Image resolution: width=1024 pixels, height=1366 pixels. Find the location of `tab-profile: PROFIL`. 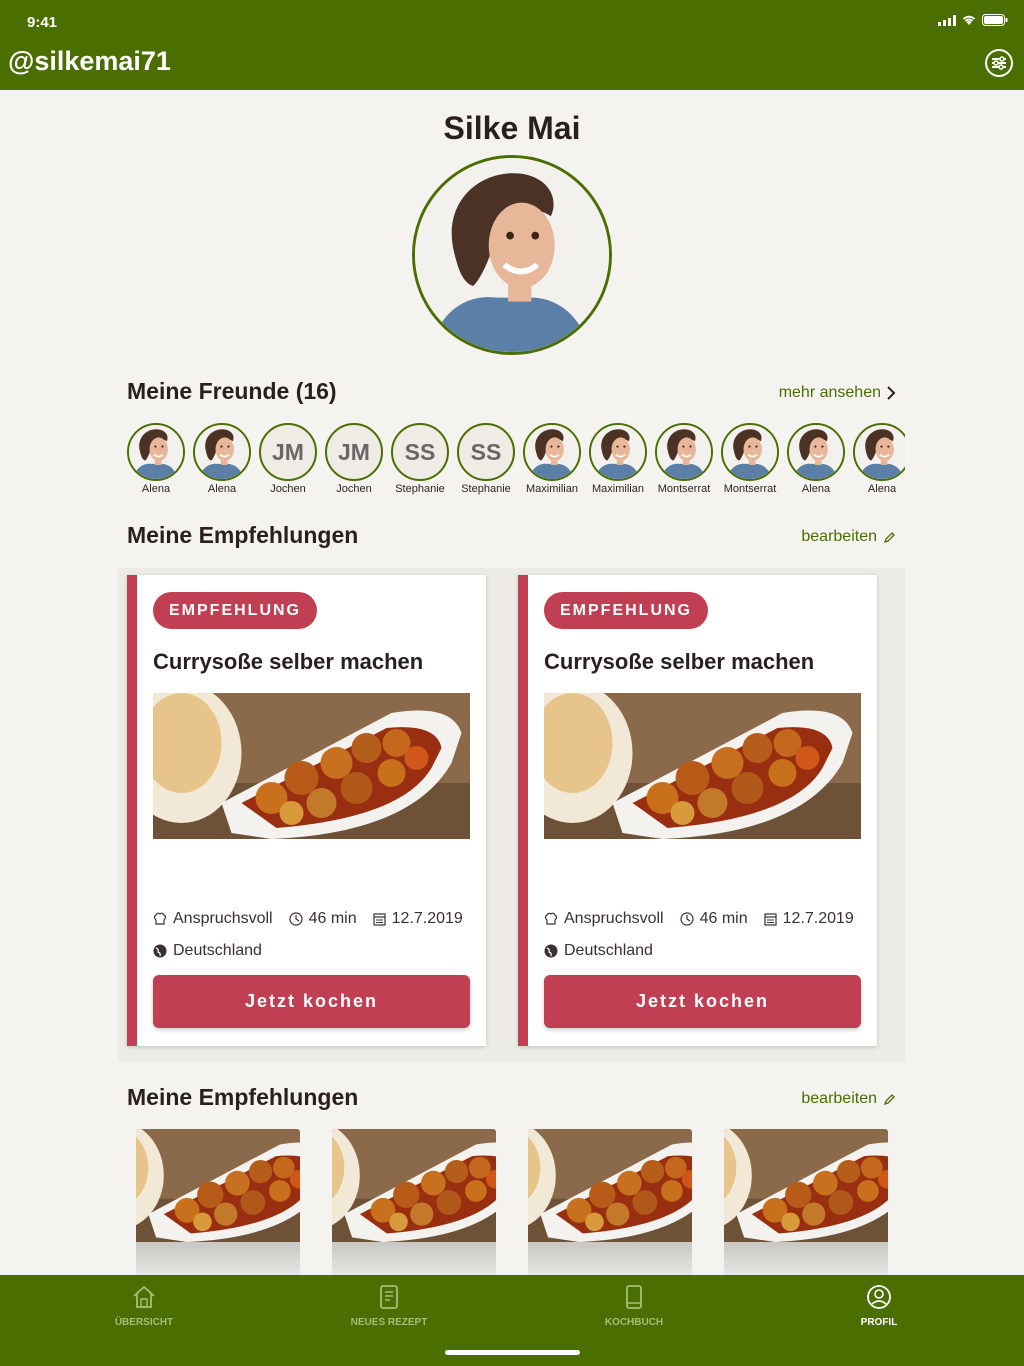

tab-profile: PROFIL is located at coordinates (879, 1305).